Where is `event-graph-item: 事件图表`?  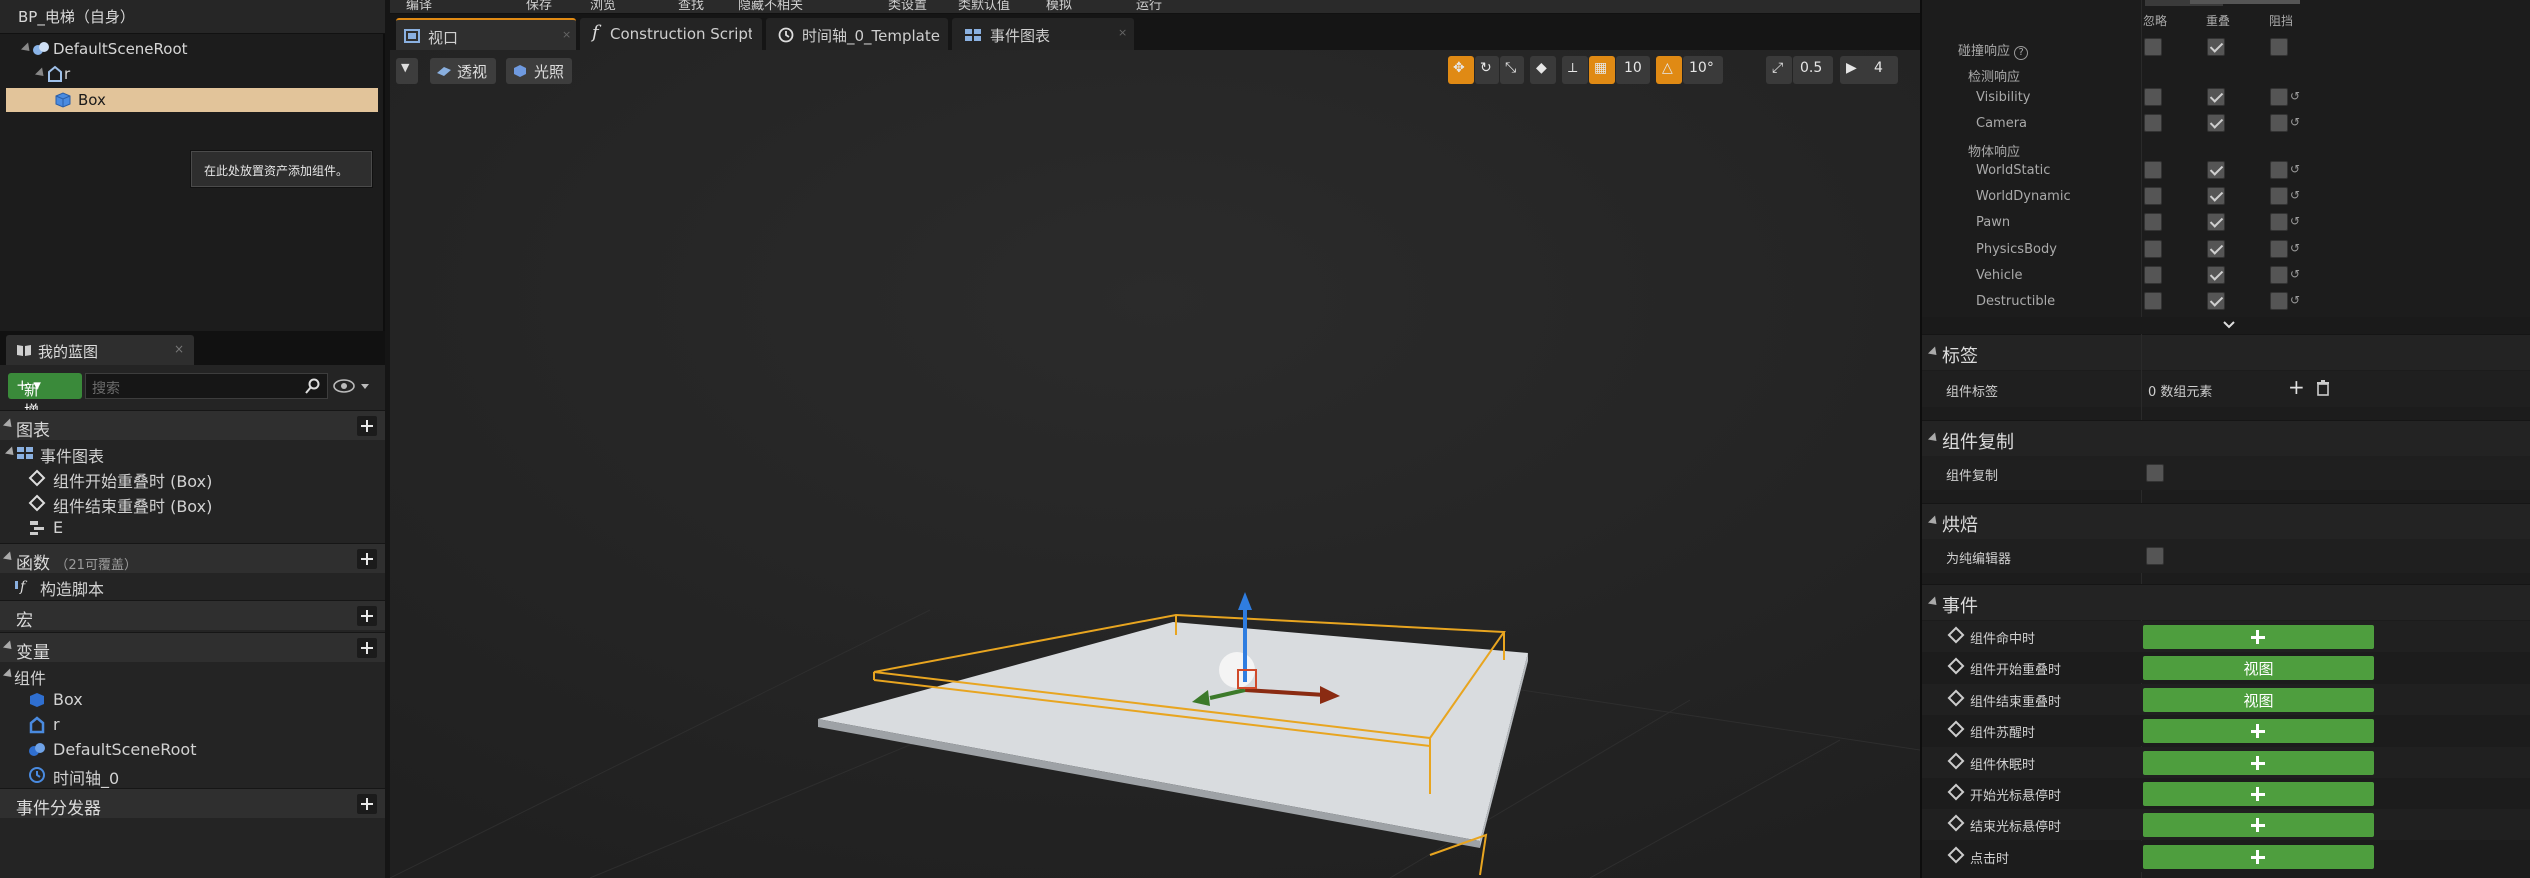
event-graph-item: 事件图表 is located at coordinates (192, 453).